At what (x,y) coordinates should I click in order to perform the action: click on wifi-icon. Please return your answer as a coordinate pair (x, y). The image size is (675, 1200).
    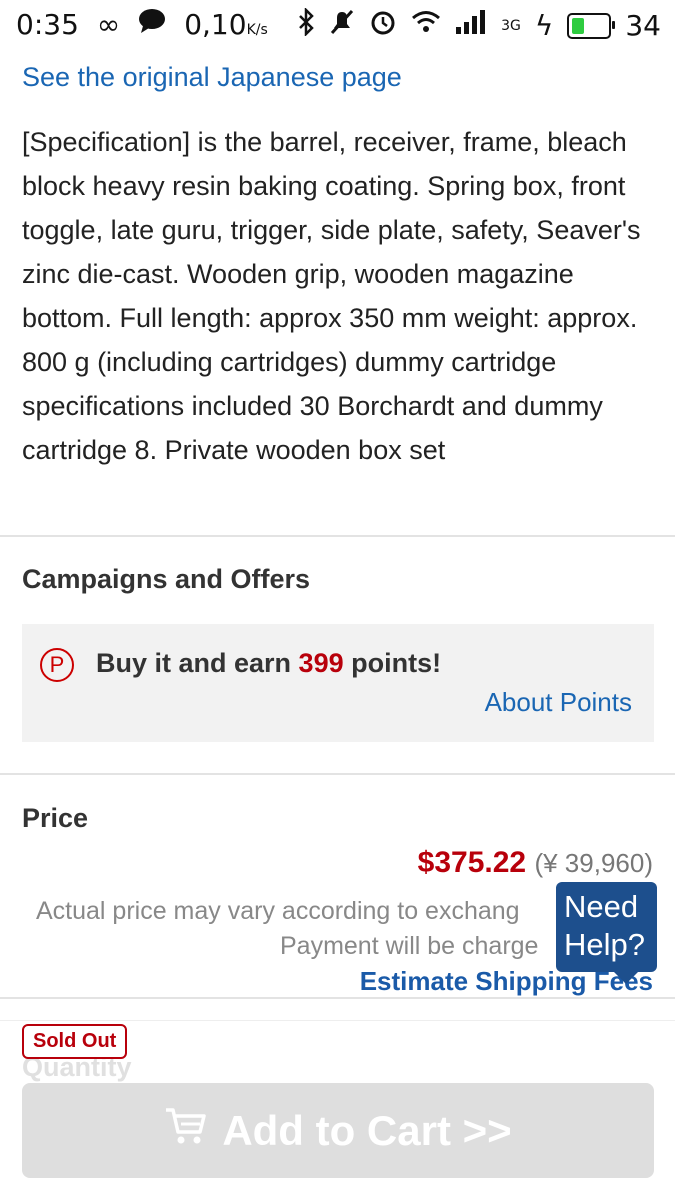
    Looking at the image, I should click on (426, 25).